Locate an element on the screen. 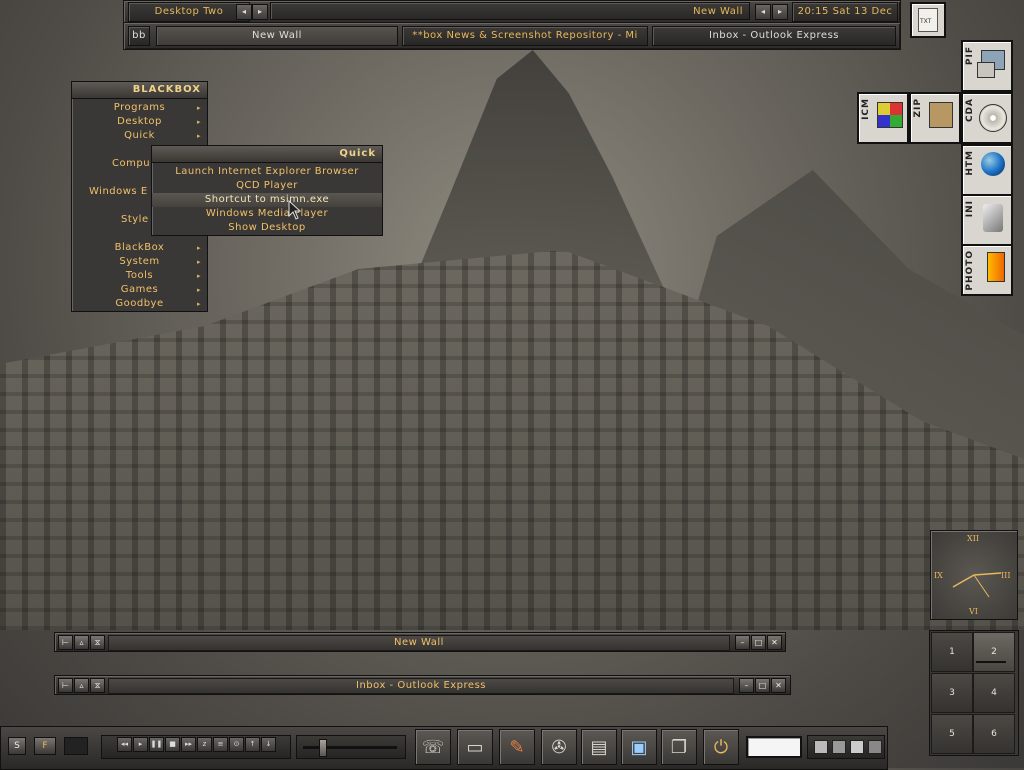 This screenshot has width=1024, height=770. file-icon-label: HTM is located at coordinates (970, 163).